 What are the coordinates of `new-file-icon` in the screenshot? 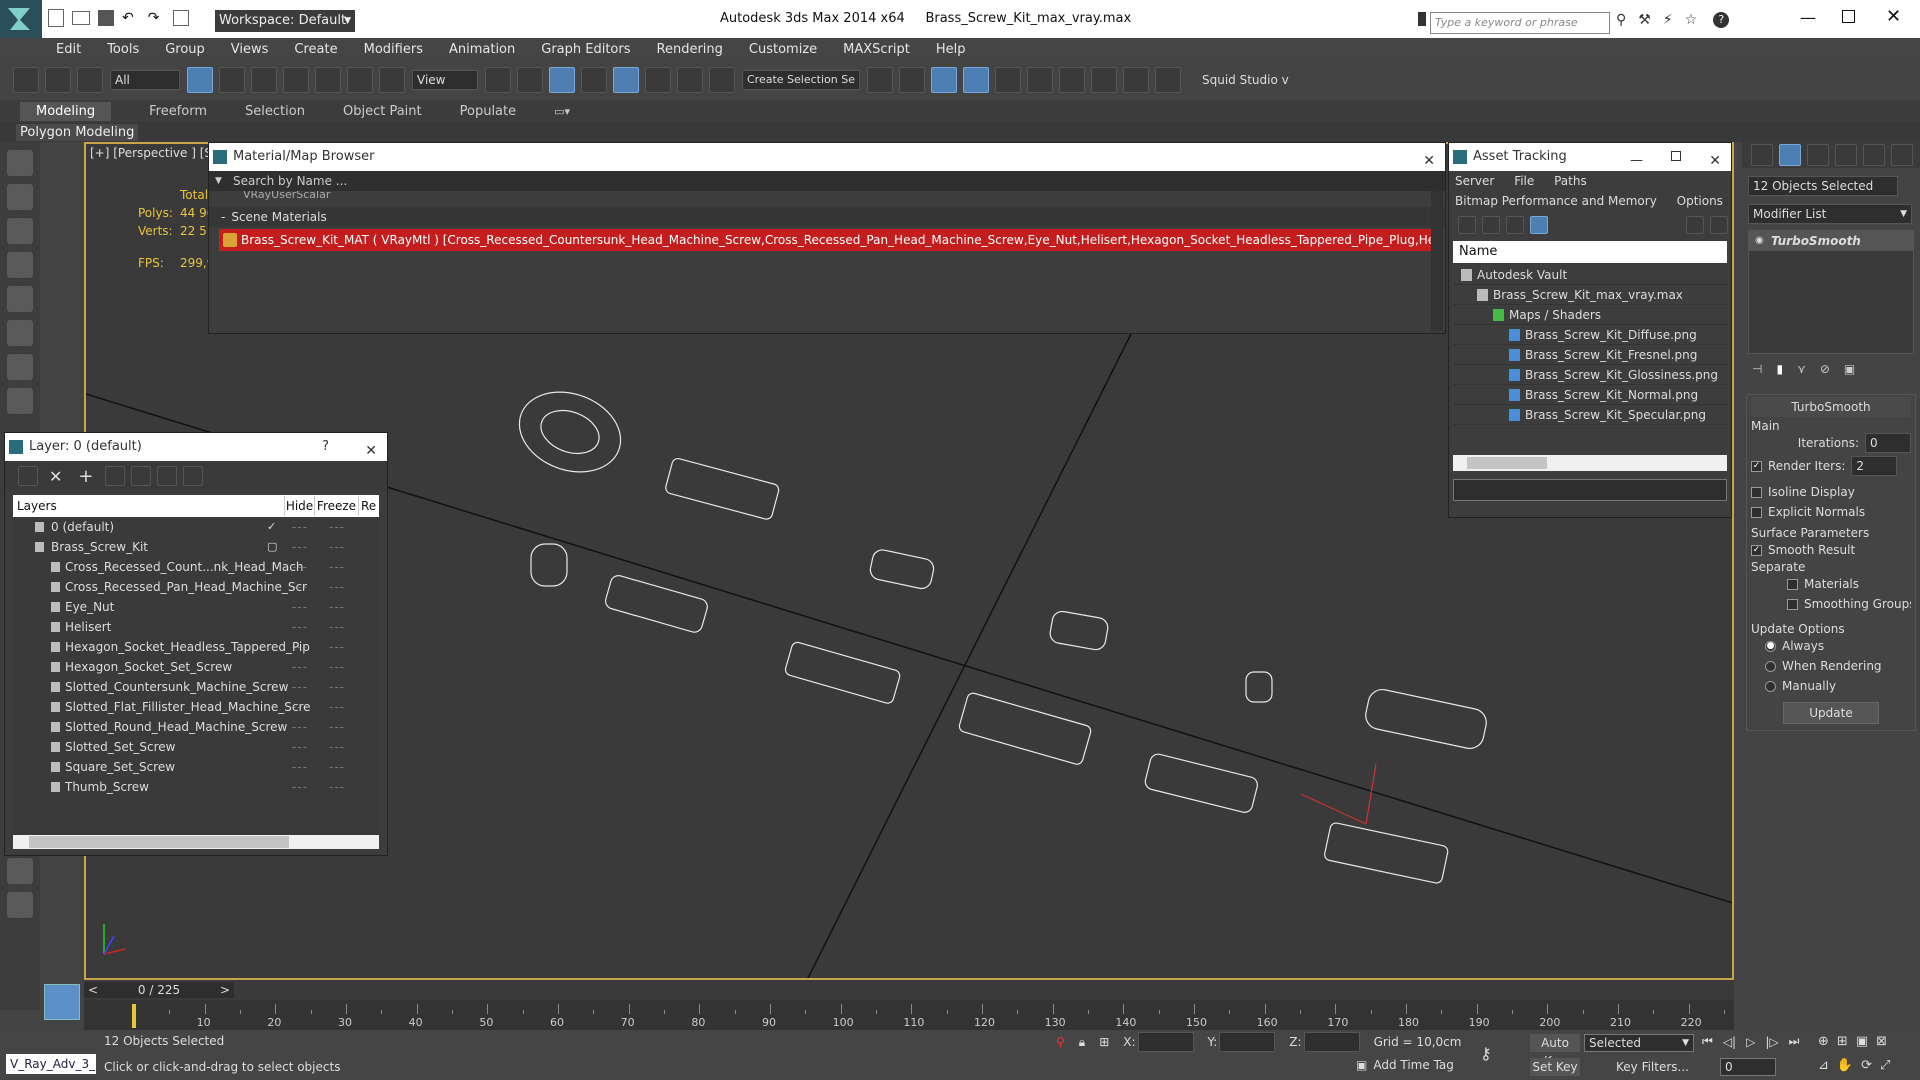 It's located at (56, 18).